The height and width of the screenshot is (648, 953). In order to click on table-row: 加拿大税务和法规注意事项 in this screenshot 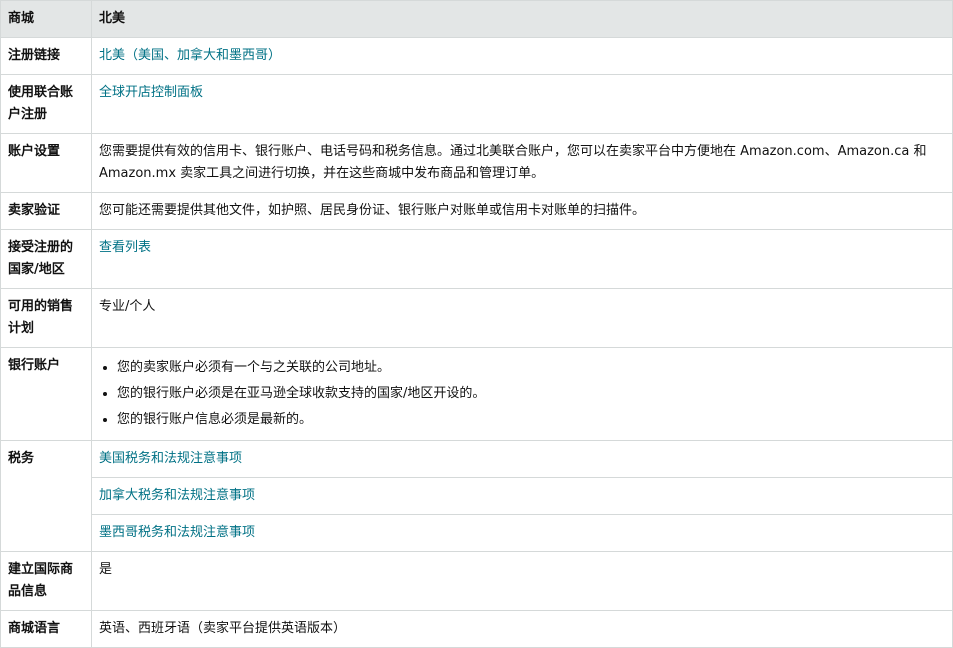, I will do `click(477, 496)`.